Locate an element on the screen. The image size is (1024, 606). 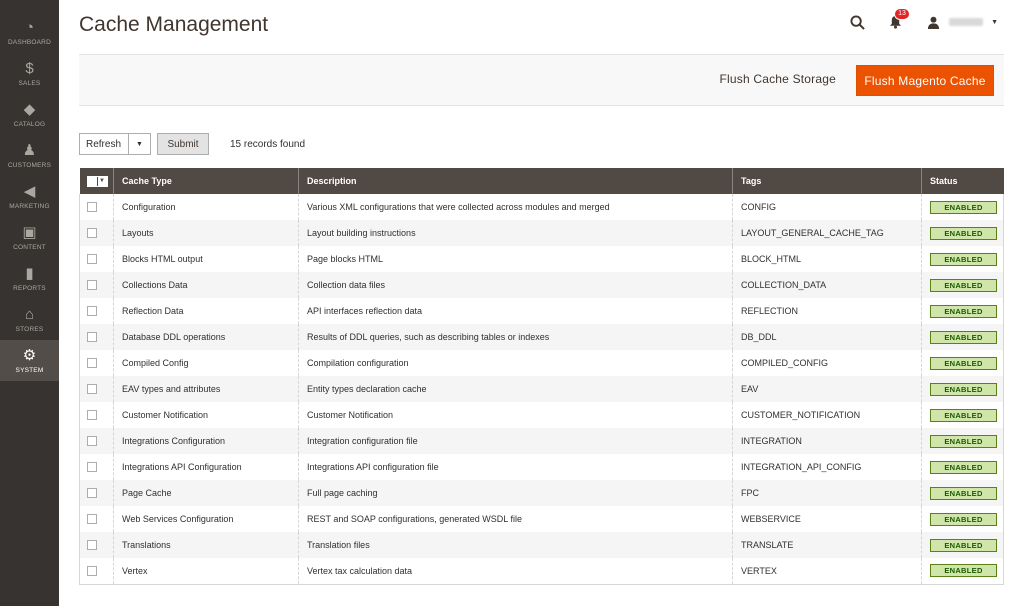
tags-cell: COMPILED_CONFIG is located at coordinates (827, 363).